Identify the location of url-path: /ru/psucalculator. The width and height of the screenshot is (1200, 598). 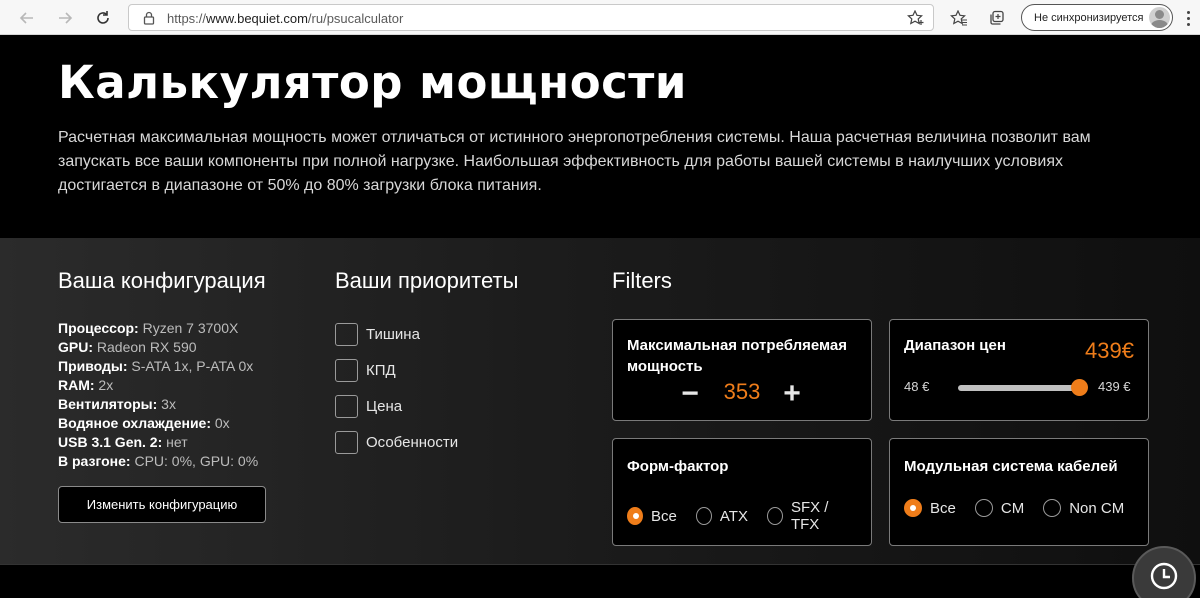
(355, 18).